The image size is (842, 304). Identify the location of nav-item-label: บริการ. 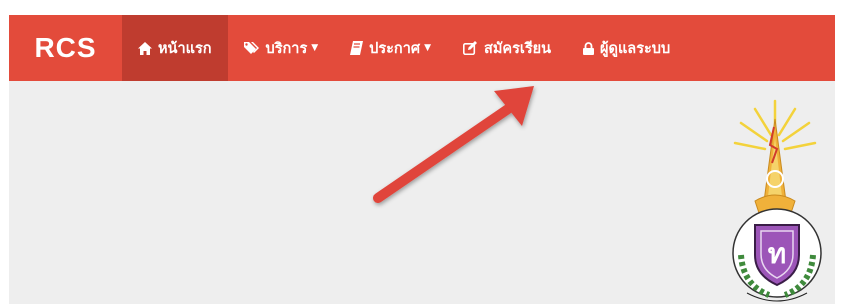
(286, 48).